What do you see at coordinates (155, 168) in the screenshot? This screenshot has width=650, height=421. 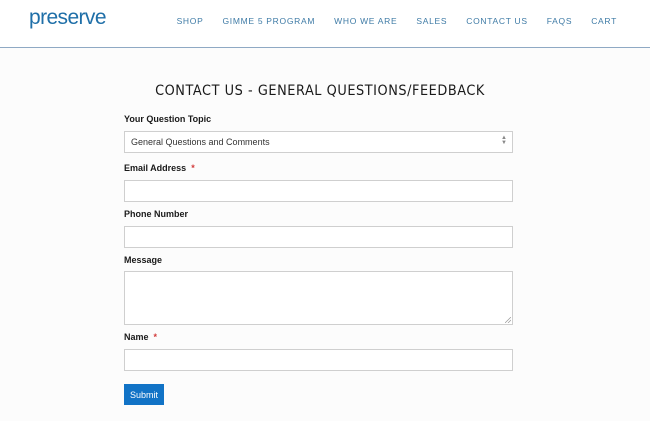 I see `email-label-text: Email Address` at bounding box center [155, 168].